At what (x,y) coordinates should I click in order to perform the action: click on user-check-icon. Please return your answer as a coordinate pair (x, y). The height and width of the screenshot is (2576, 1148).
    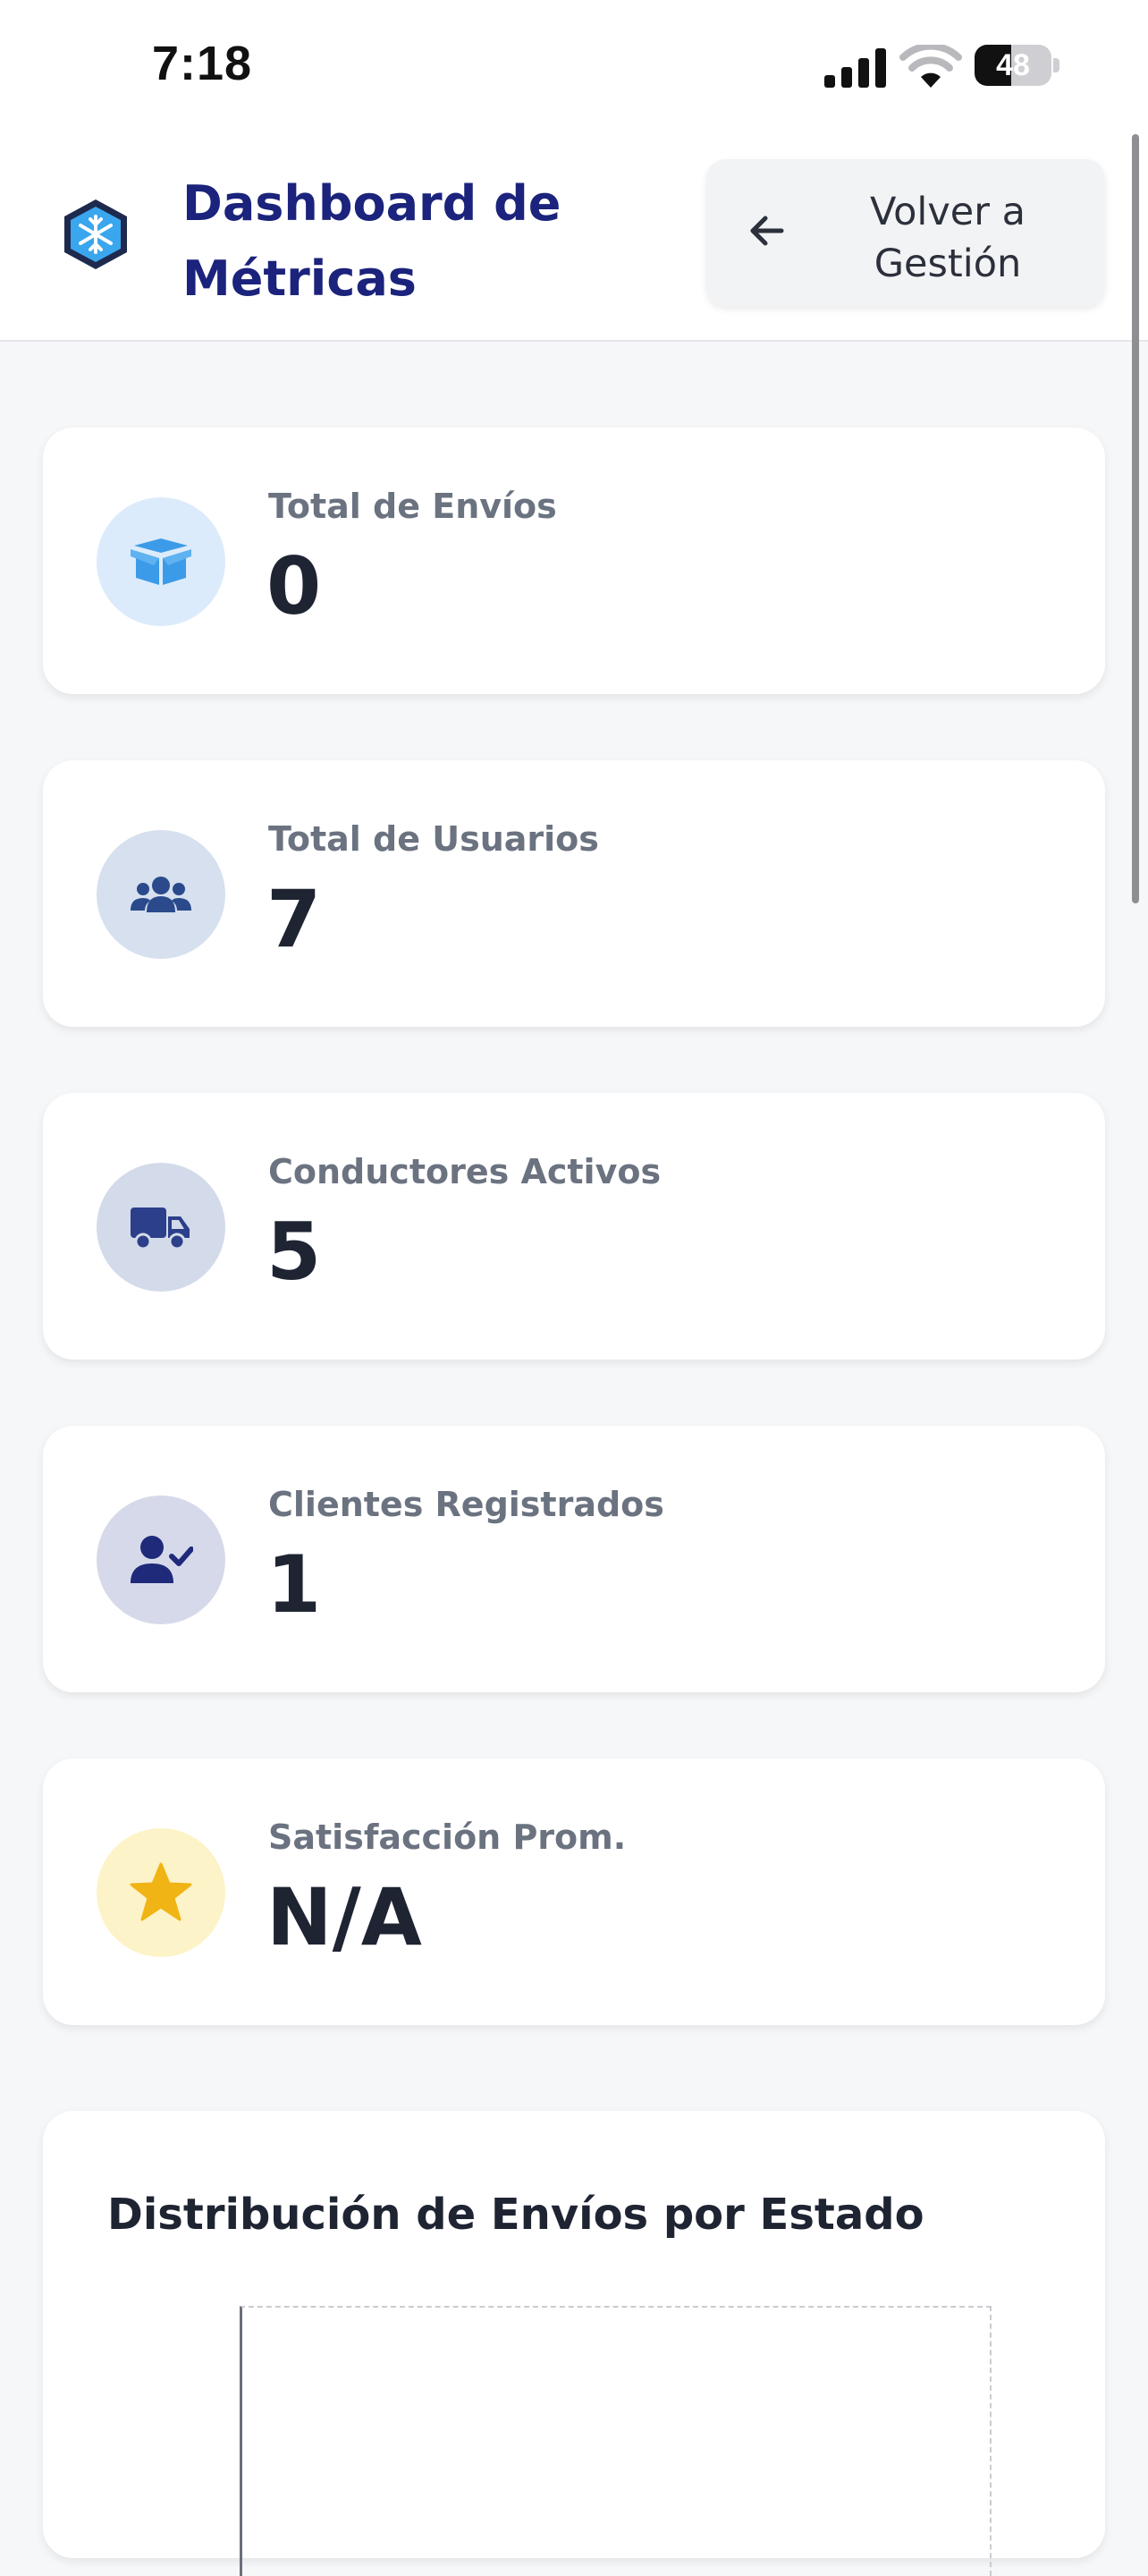
    Looking at the image, I should click on (162, 1559).